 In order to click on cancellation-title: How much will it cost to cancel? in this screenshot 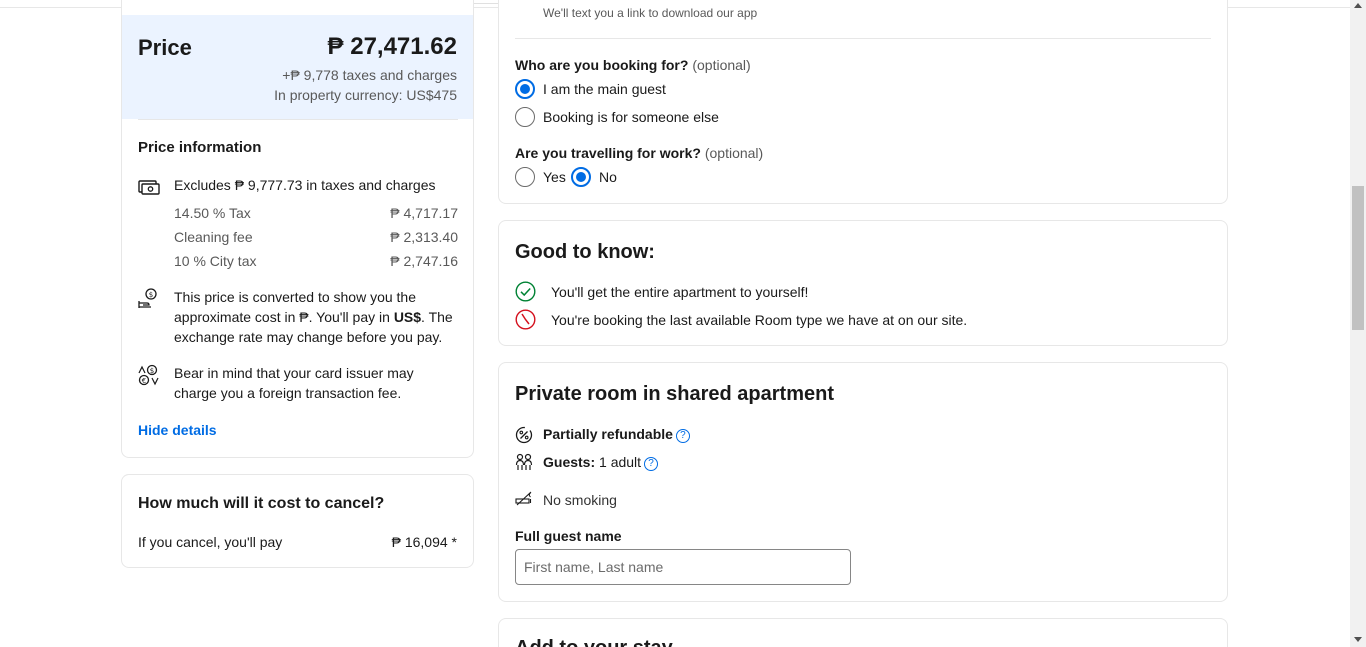, I will do `click(261, 503)`.